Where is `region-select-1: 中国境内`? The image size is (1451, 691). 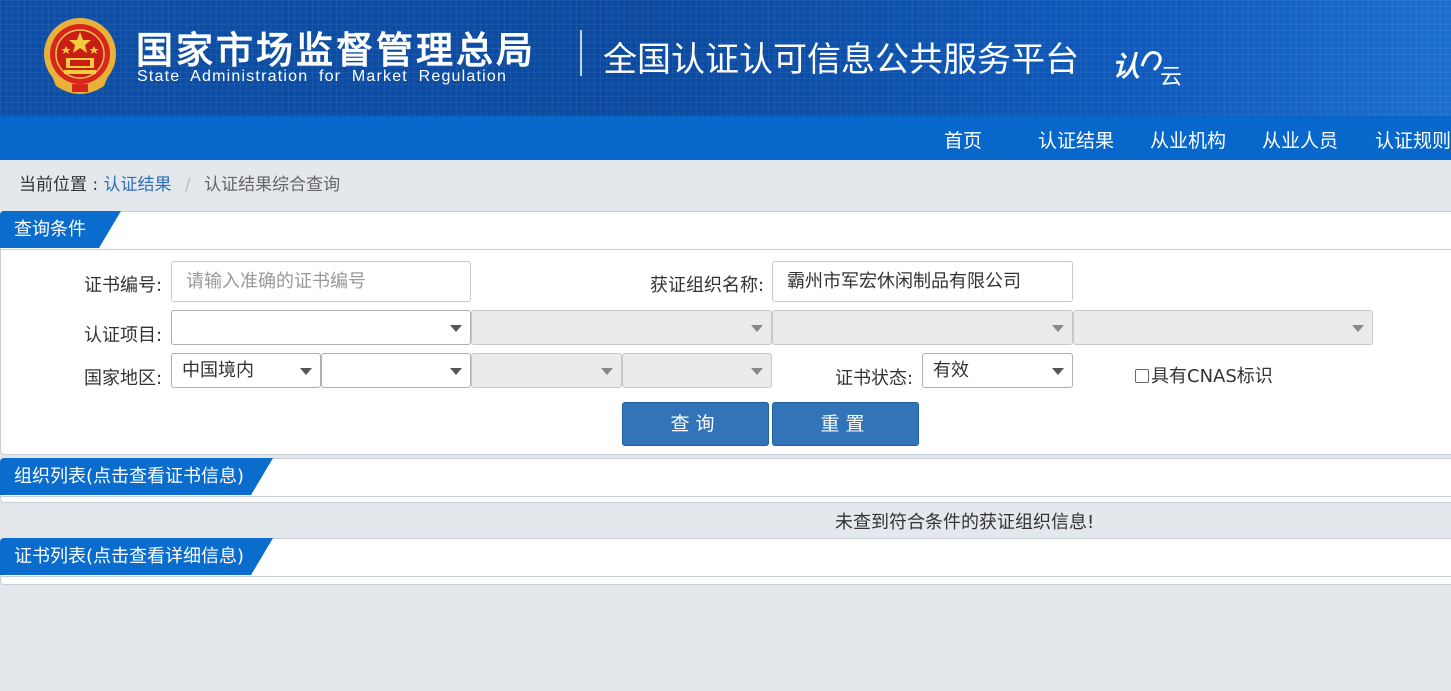
region-select-1: 中国境内 is located at coordinates (246, 370).